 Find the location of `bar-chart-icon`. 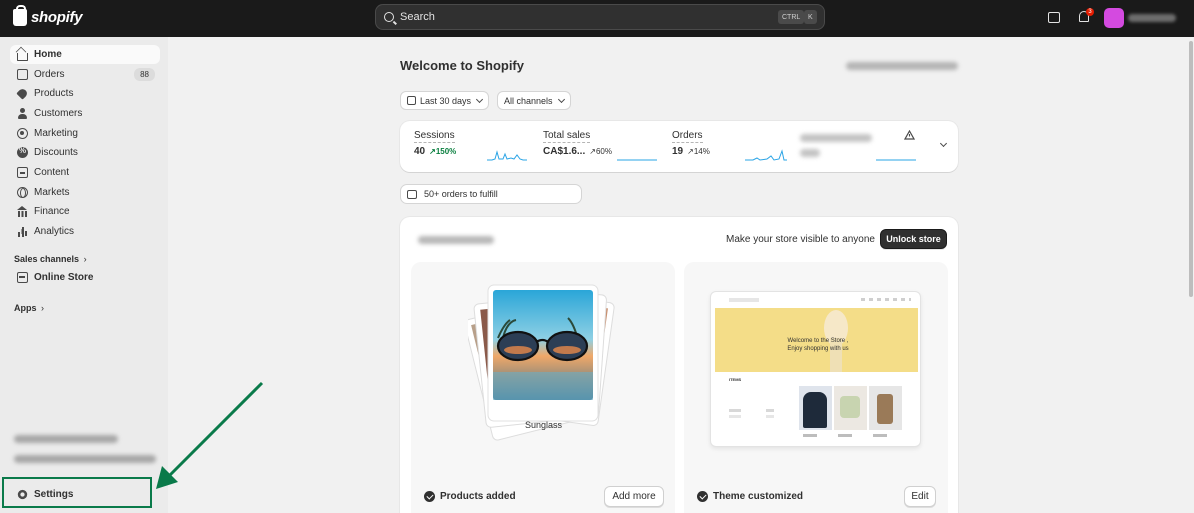

bar-chart-icon is located at coordinates (22, 231).